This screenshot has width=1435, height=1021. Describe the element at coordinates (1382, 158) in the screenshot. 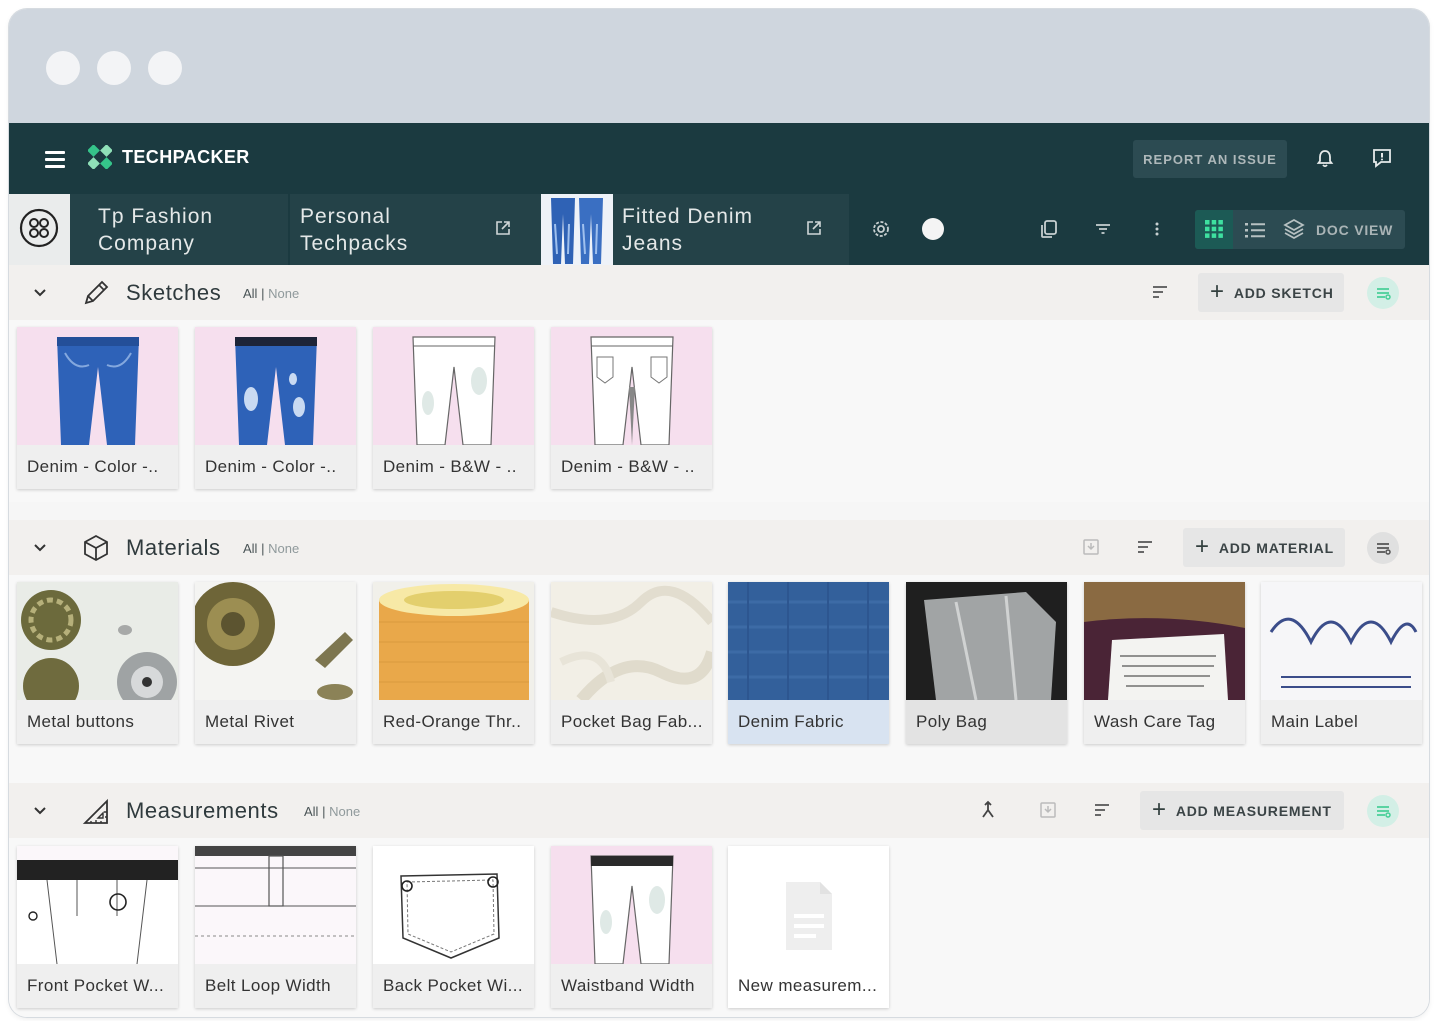

I see `feedback-icon` at that location.